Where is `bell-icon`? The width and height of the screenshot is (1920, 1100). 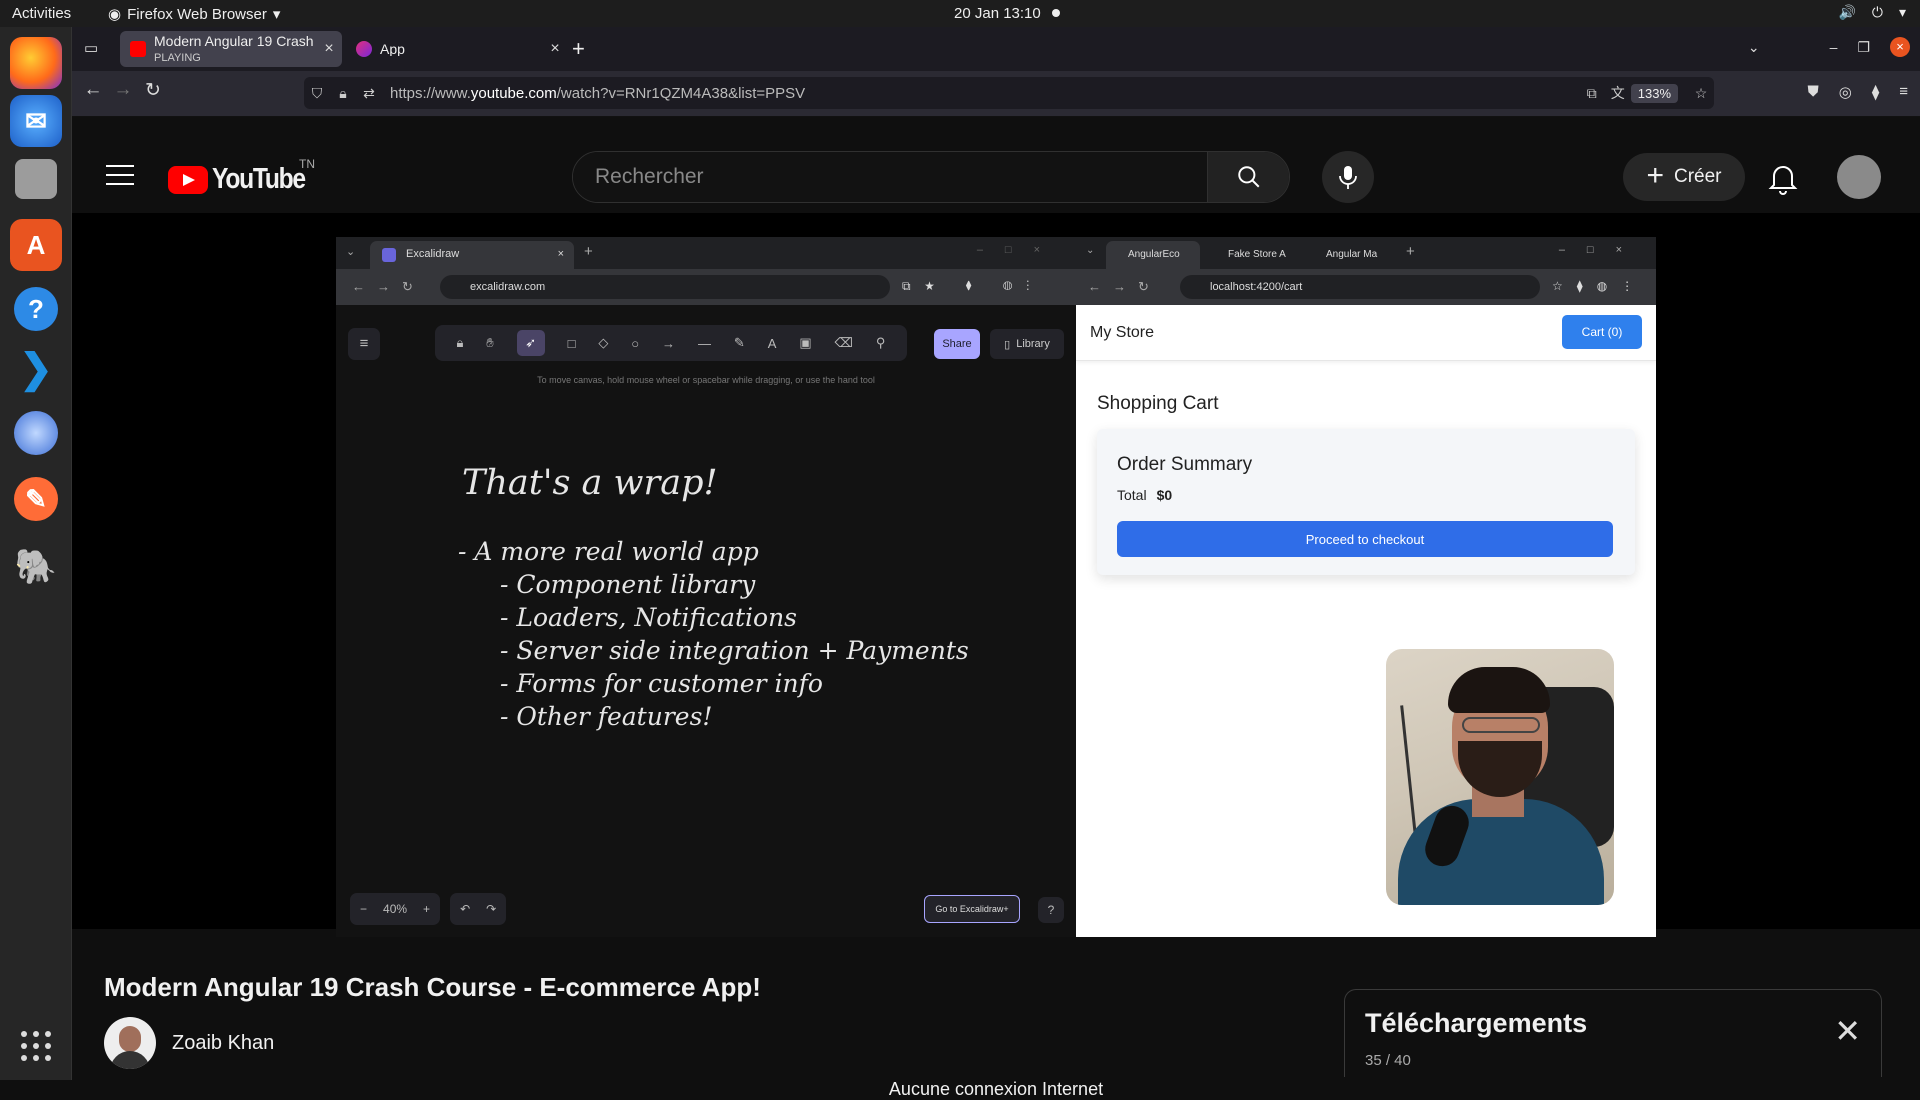
bell-icon is located at coordinates (1783, 180).